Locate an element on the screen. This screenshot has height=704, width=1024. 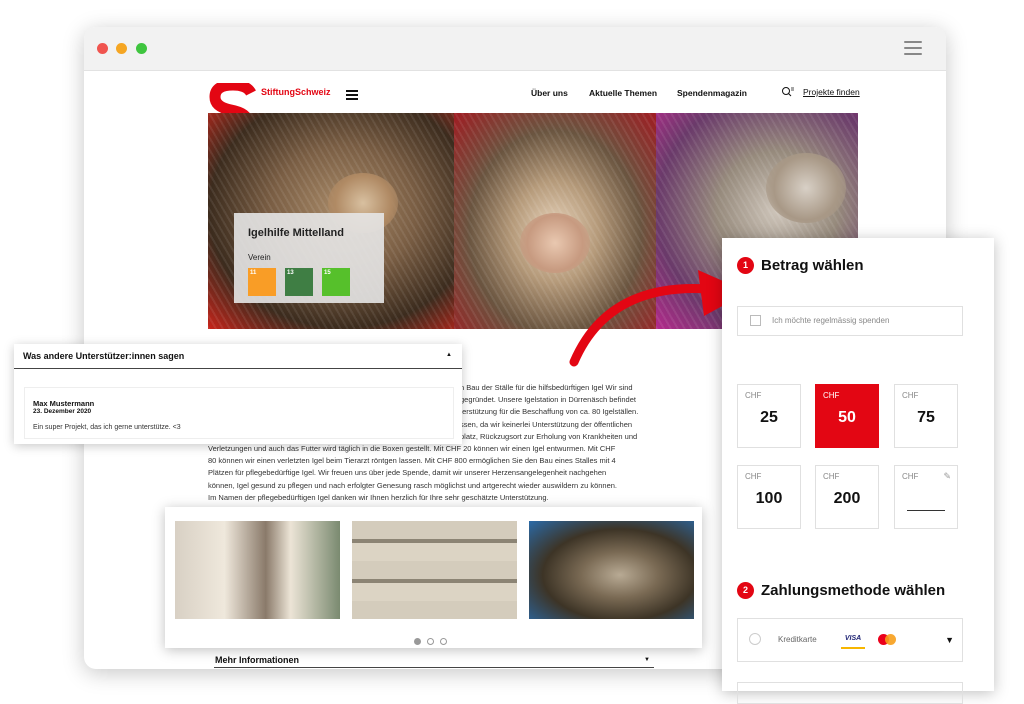
step-1-title: Betrag wählen is located at coordinates (812, 265).